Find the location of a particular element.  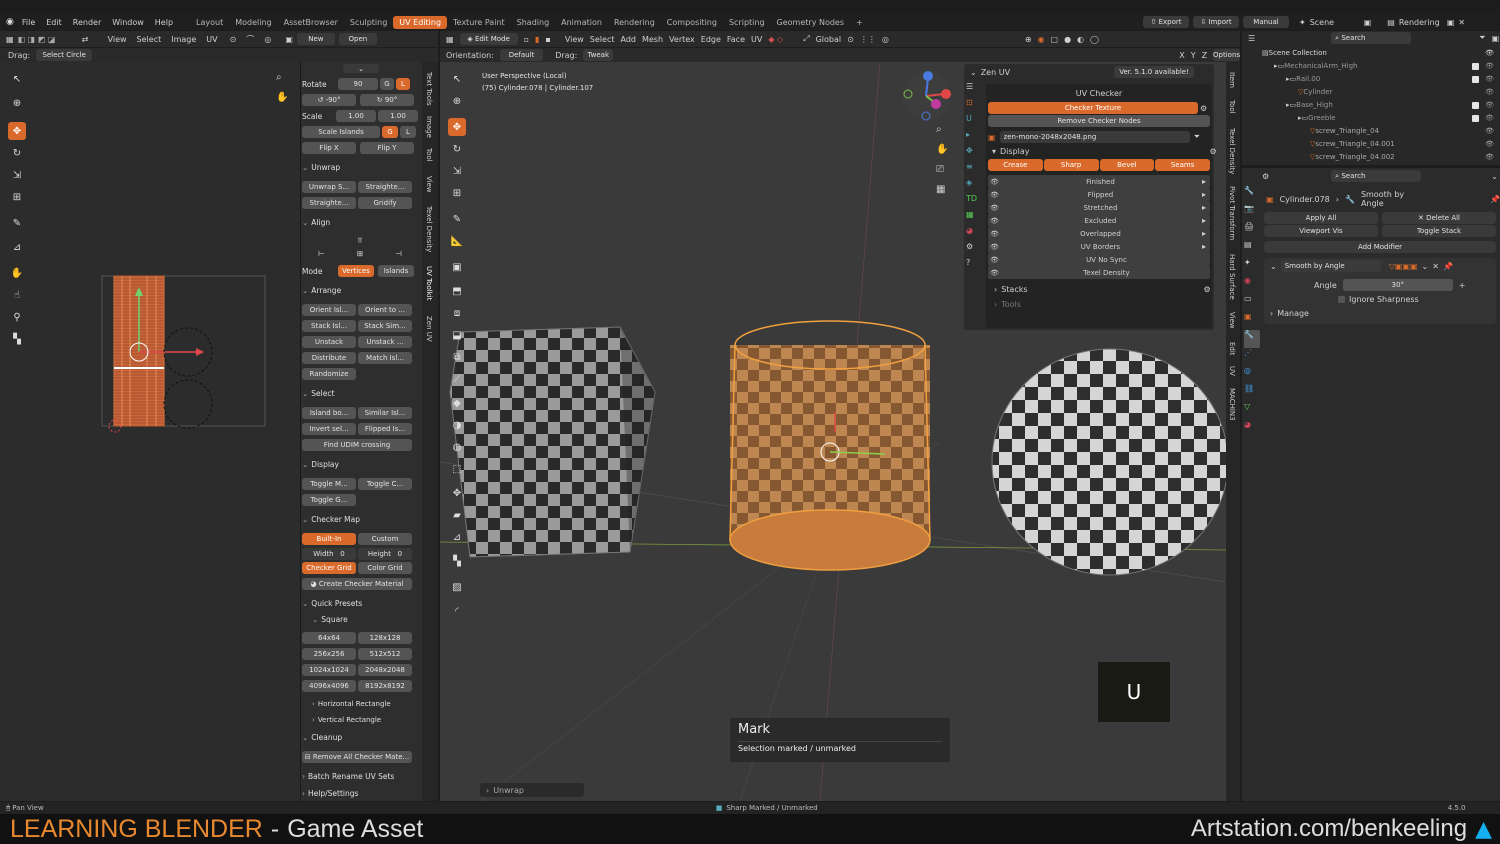

zen-list-icon: ☰ is located at coordinates (974, 90).